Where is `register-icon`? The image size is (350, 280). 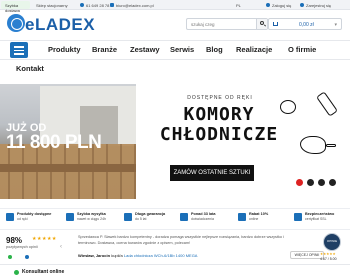
register-icon is located at coordinates (302, 5).